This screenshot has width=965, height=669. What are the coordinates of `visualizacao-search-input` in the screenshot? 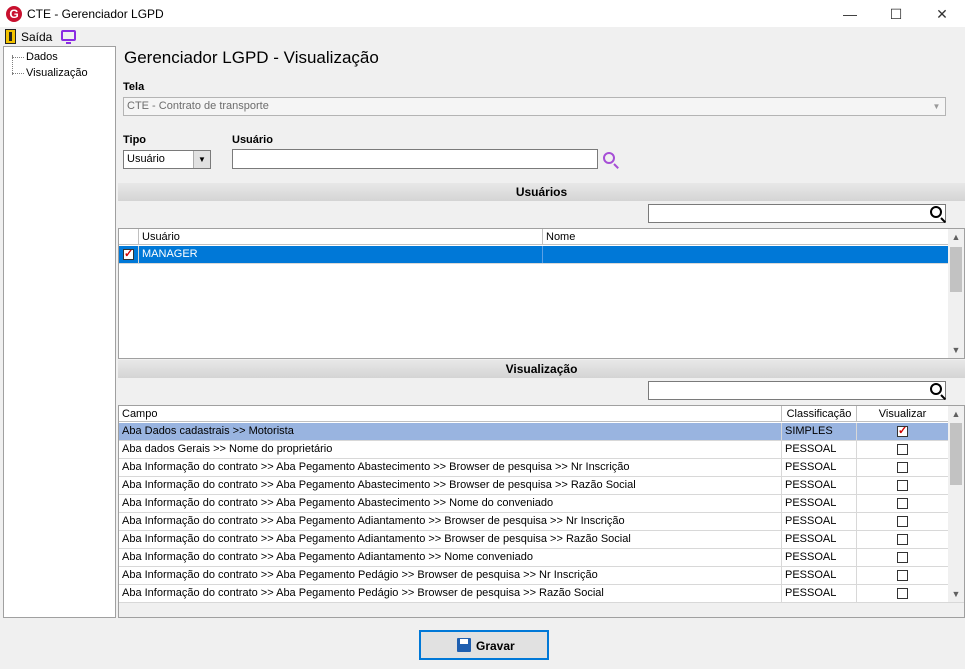 It's located at (797, 390).